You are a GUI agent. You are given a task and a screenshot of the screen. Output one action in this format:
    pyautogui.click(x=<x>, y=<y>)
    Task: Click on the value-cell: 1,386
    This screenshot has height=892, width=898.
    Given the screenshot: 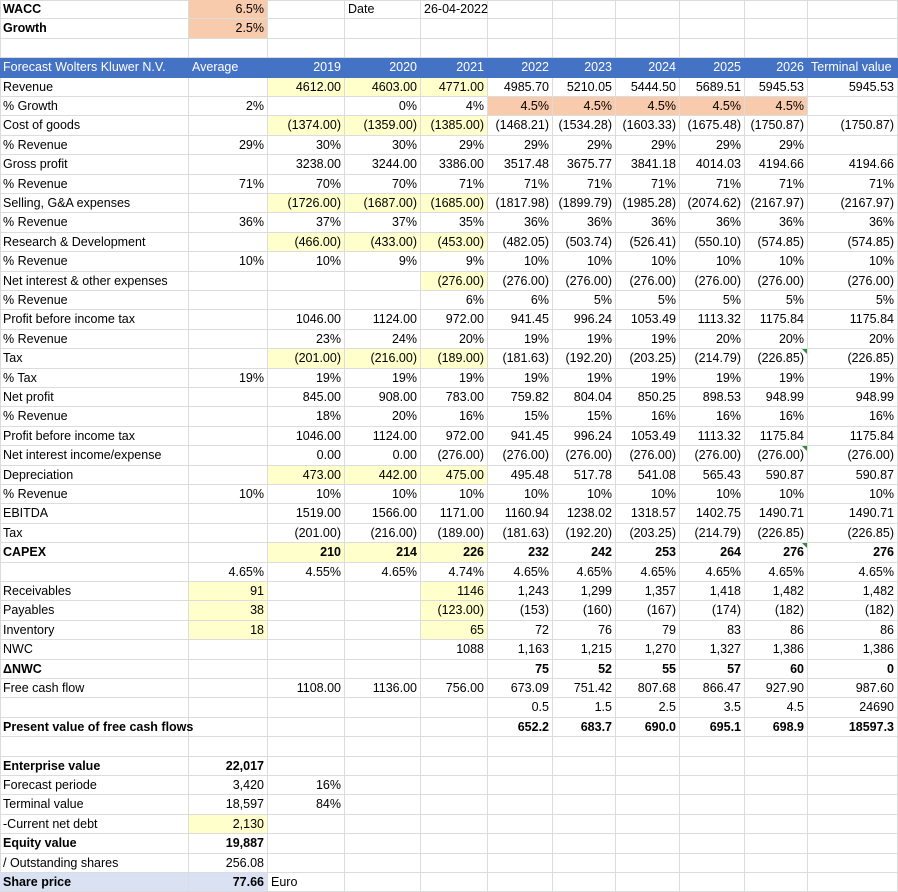 What is the action you would take?
    pyautogui.click(x=776, y=650)
    